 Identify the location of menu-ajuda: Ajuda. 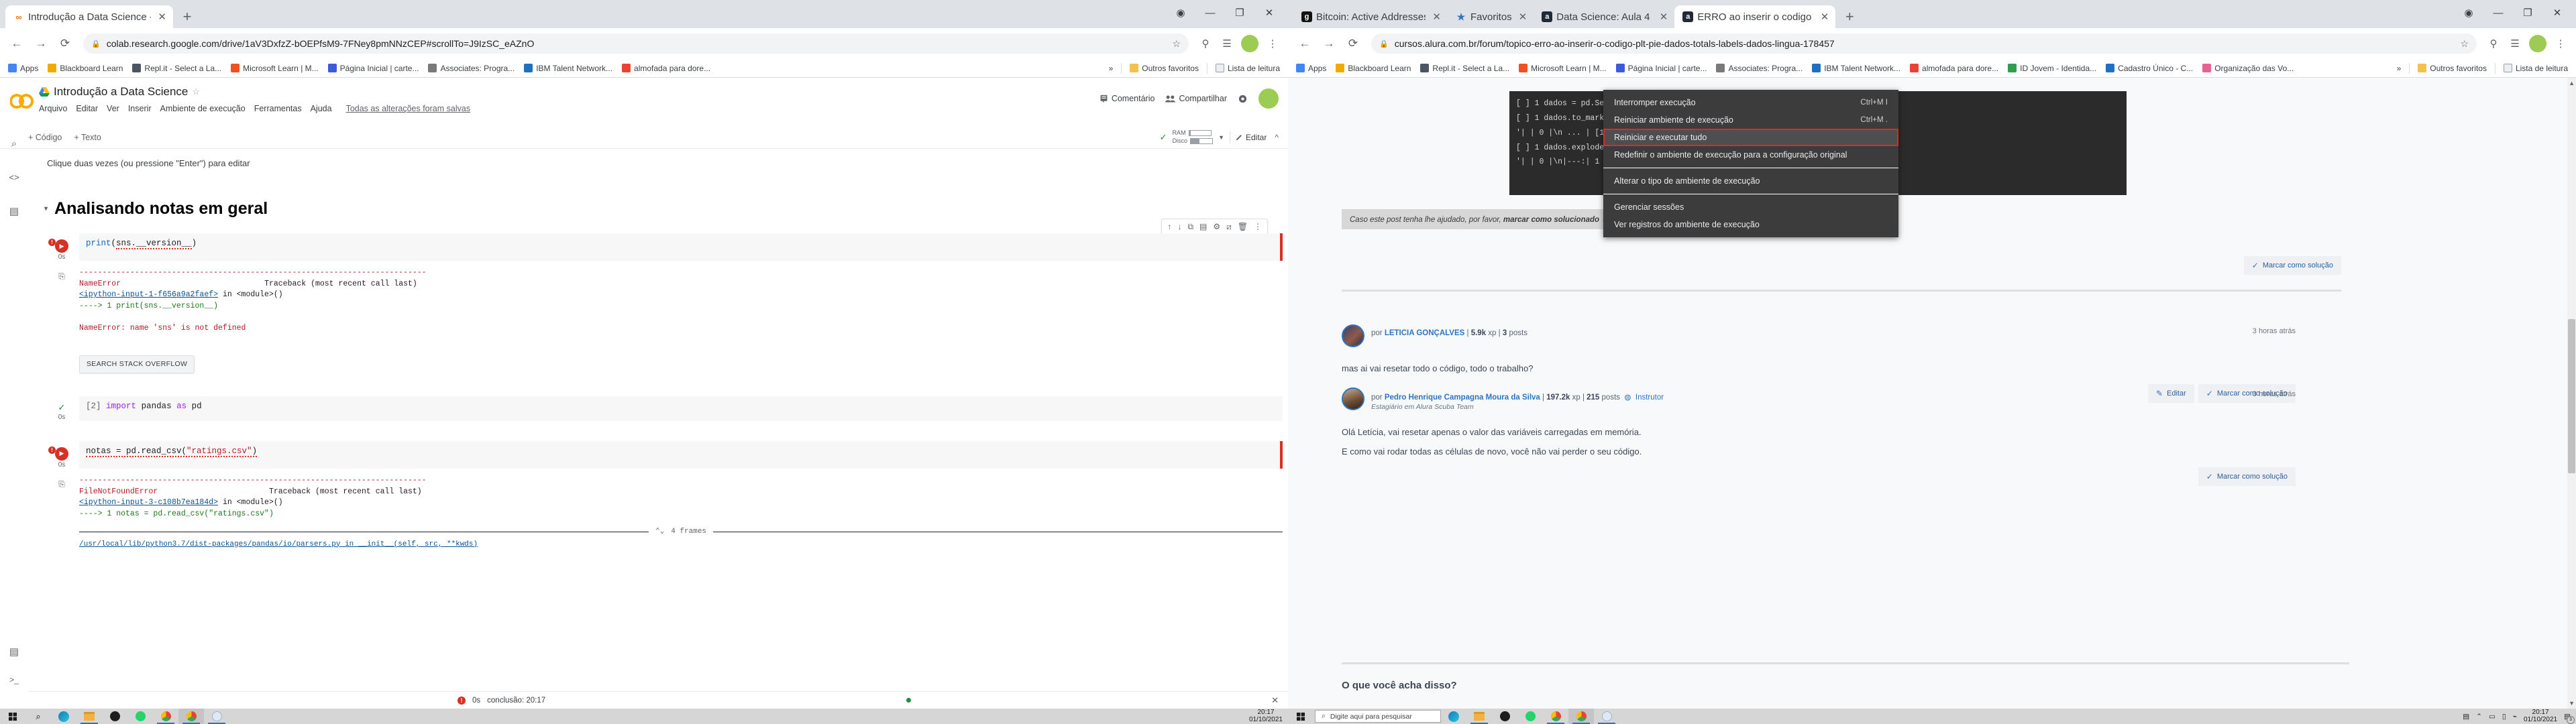
(321, 108).